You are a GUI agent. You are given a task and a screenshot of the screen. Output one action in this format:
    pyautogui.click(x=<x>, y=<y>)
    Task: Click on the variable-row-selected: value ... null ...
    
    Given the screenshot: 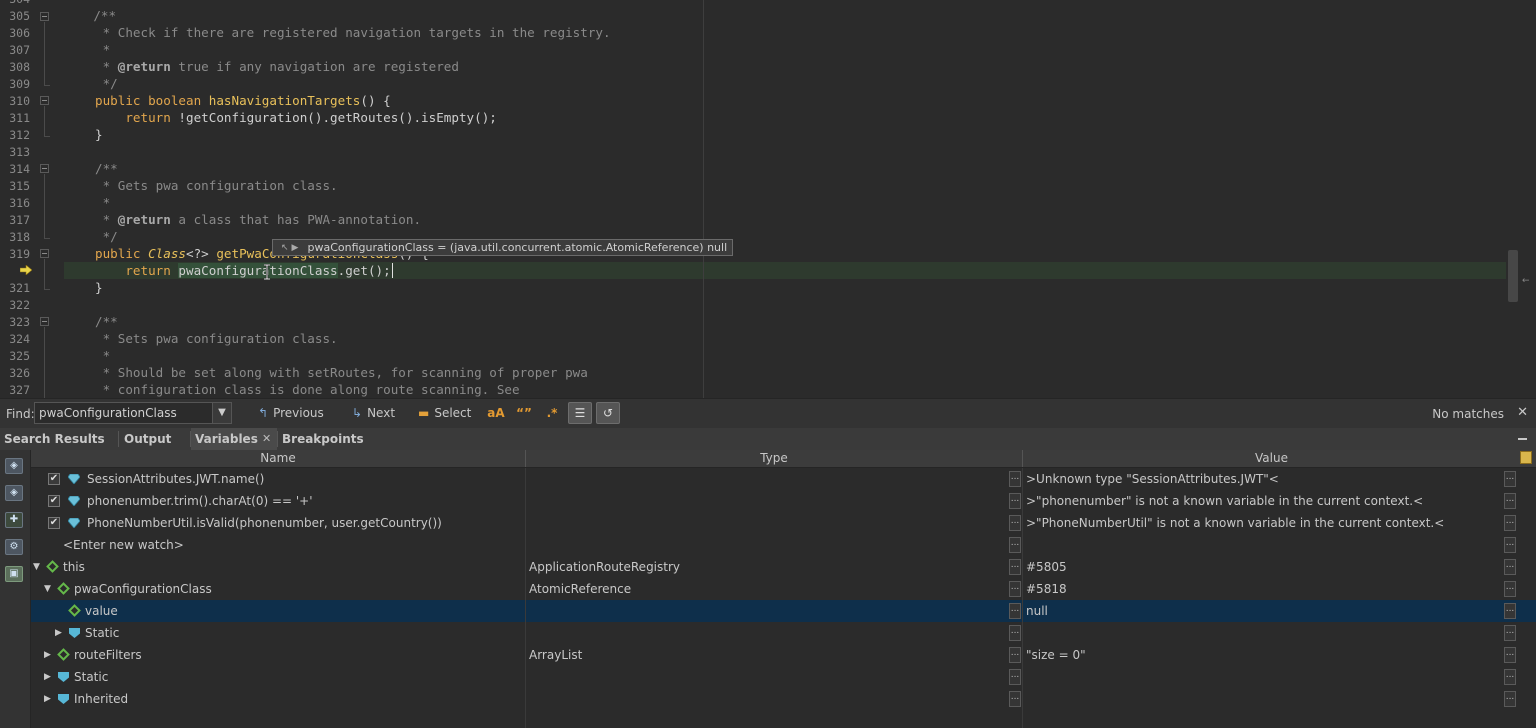 What is the action you would take?
    pyautogui.click(x=783, y=611)
    